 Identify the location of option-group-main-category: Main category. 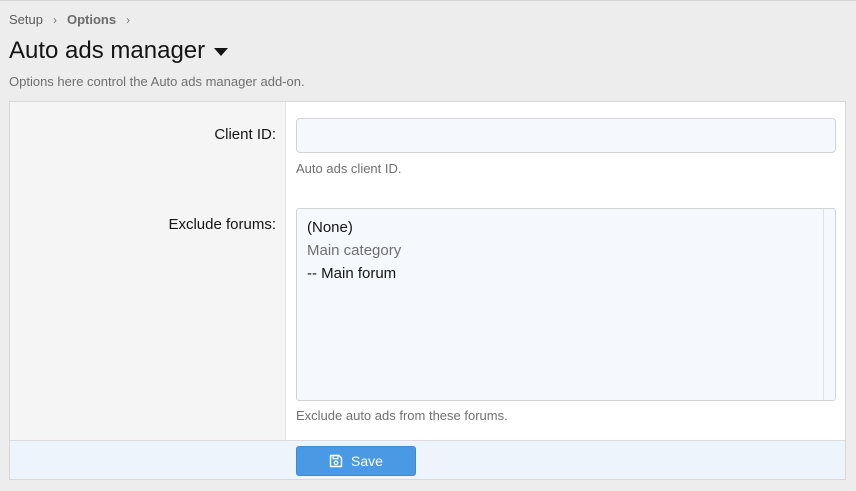
(354, 250).